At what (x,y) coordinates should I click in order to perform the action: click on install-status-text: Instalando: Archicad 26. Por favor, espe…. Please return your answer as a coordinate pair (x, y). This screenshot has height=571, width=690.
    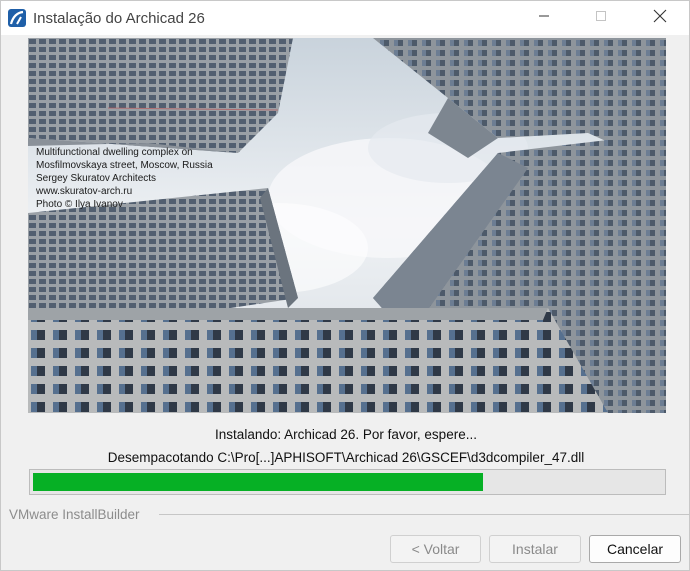
    Looking at the image, I should click on (346, 434).